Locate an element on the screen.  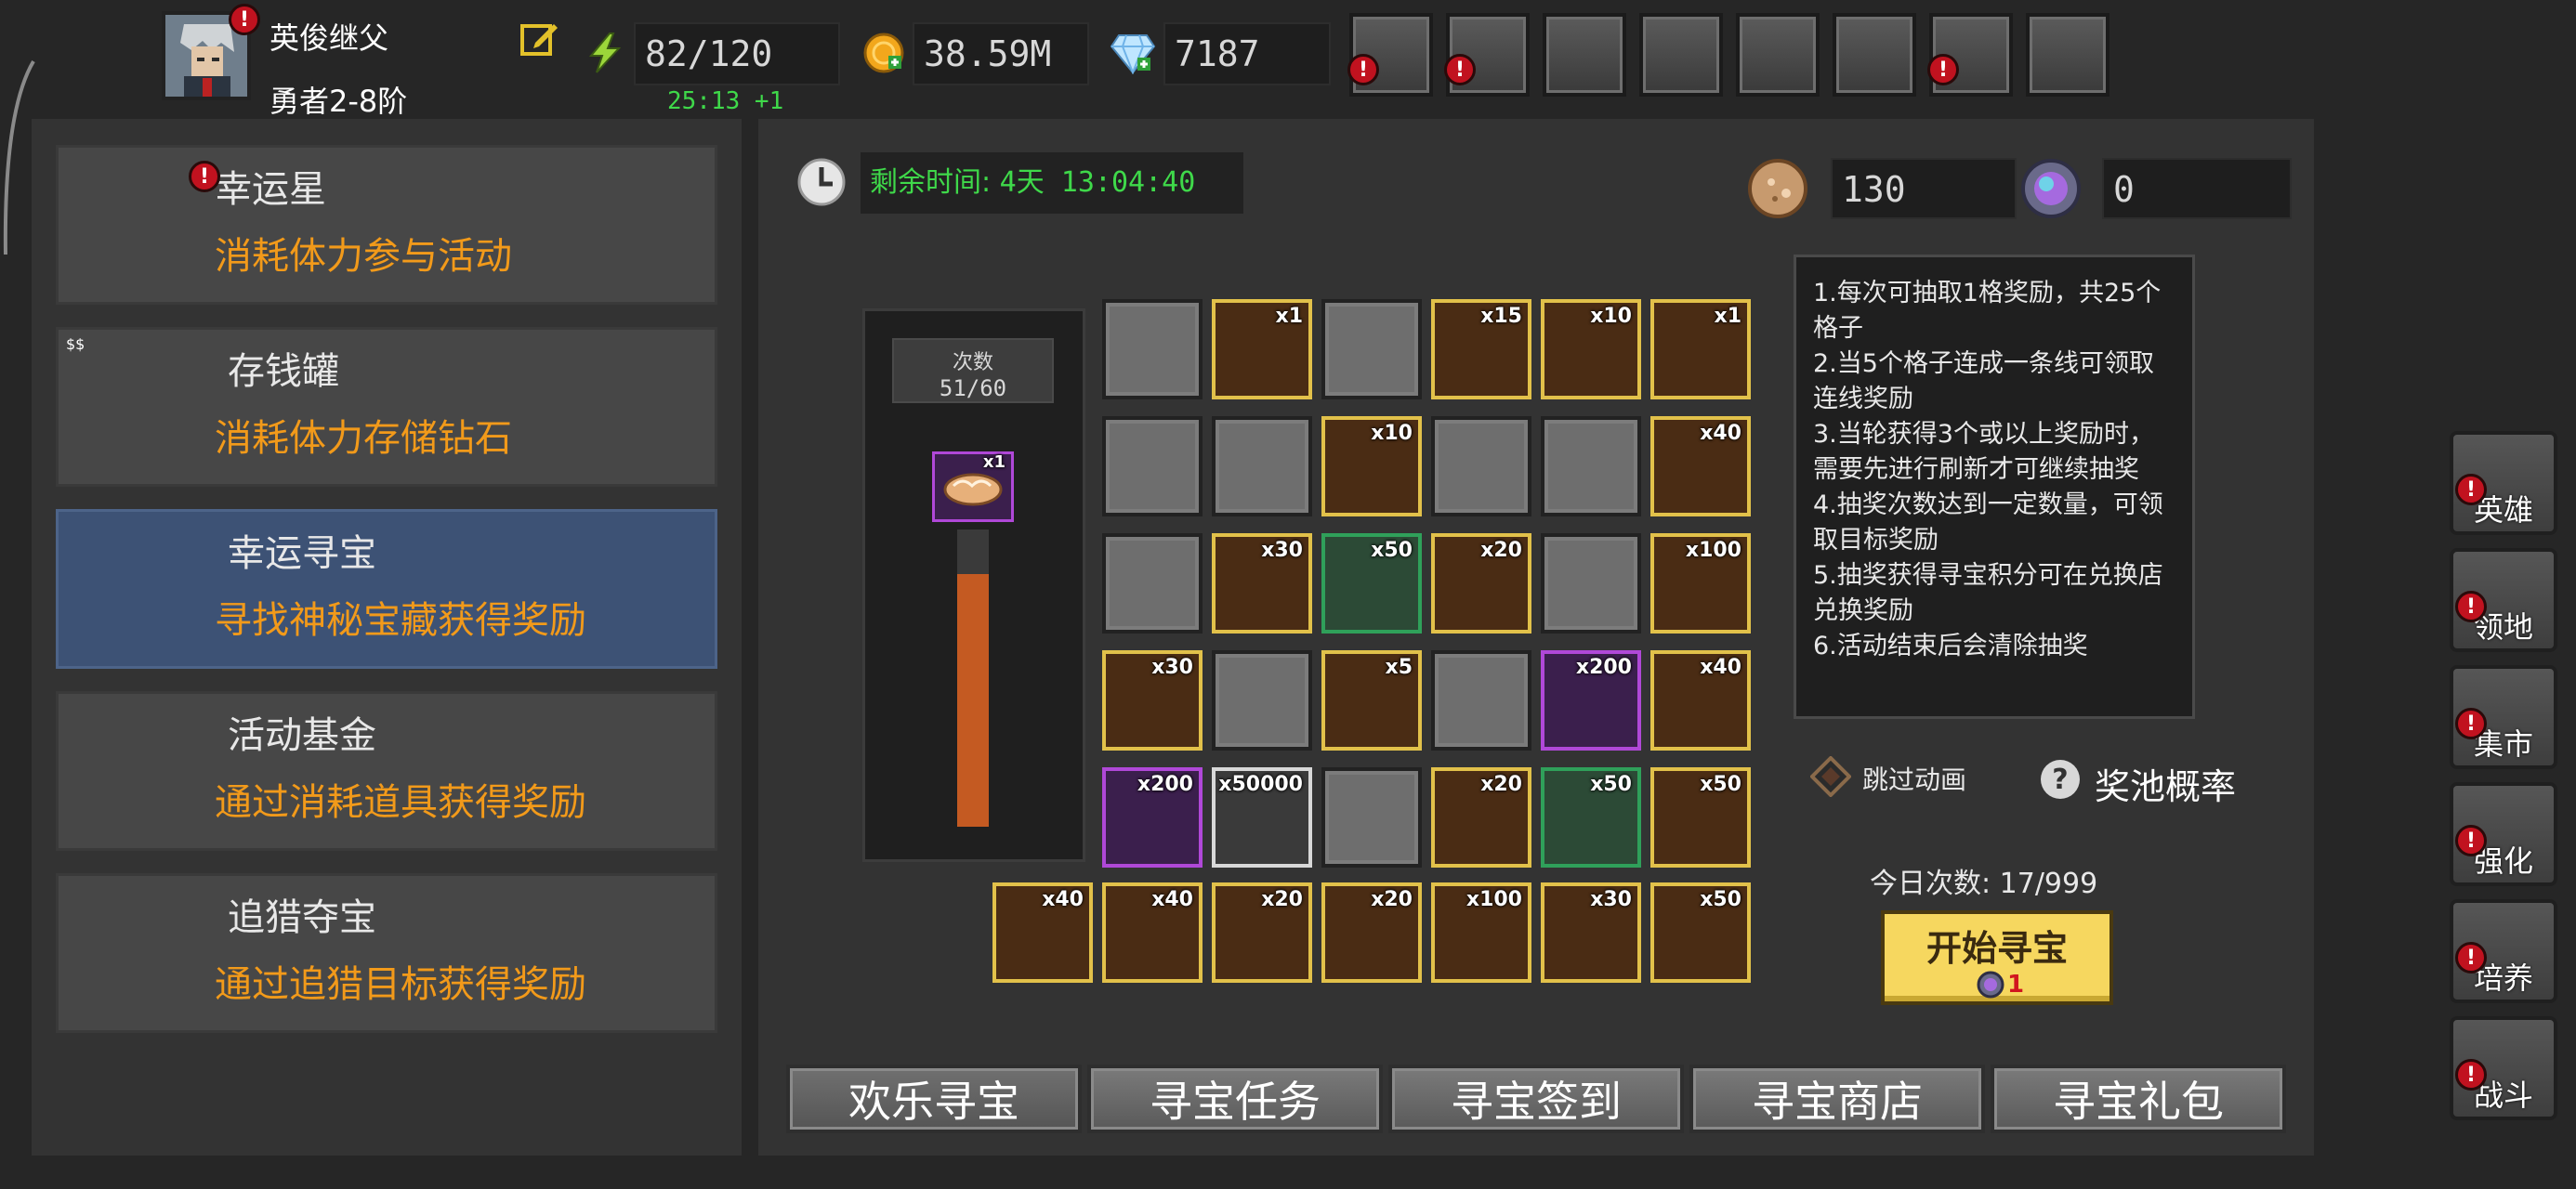
reward-qty: x5 is located at coordinates (1399, 667).